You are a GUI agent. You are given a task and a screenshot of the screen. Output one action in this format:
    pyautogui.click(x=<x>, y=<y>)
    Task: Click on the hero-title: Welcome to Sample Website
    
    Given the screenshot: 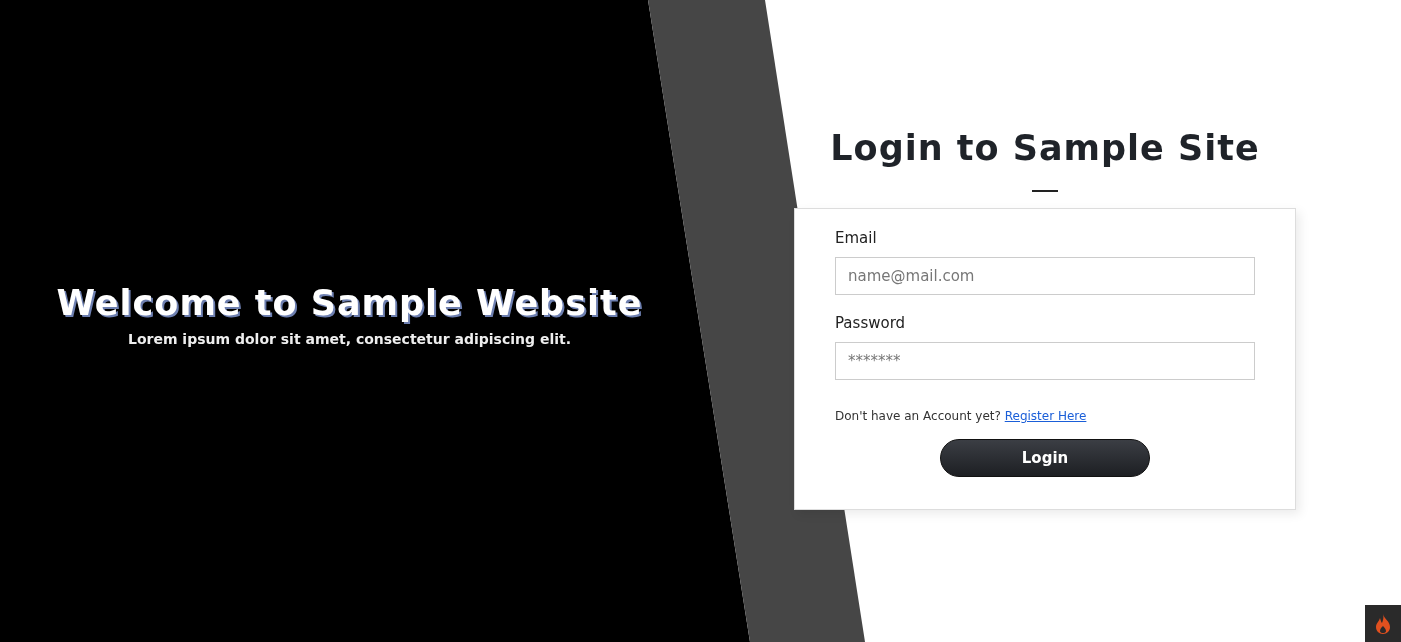 What is the action you would take?
    pyautogui.click(x=349, y=303)
    